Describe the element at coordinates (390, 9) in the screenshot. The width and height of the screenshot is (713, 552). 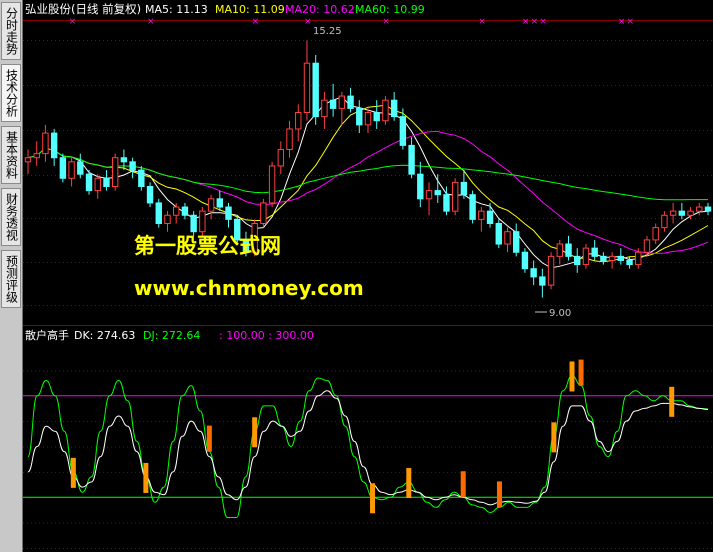
I see `ma60-label: MA60: 10.99` at that location.